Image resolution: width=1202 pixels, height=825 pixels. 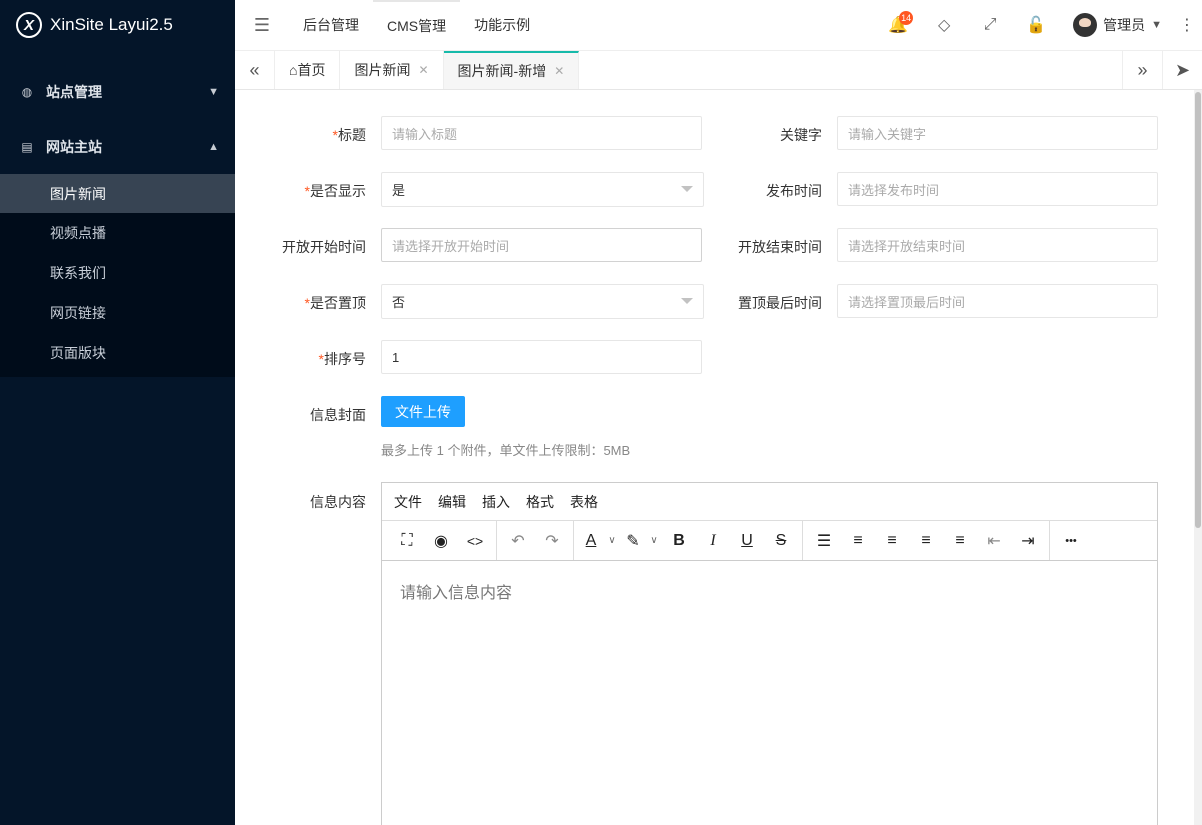 I want to click on outdent-icon: ⇤, so click(x=994, y=541).